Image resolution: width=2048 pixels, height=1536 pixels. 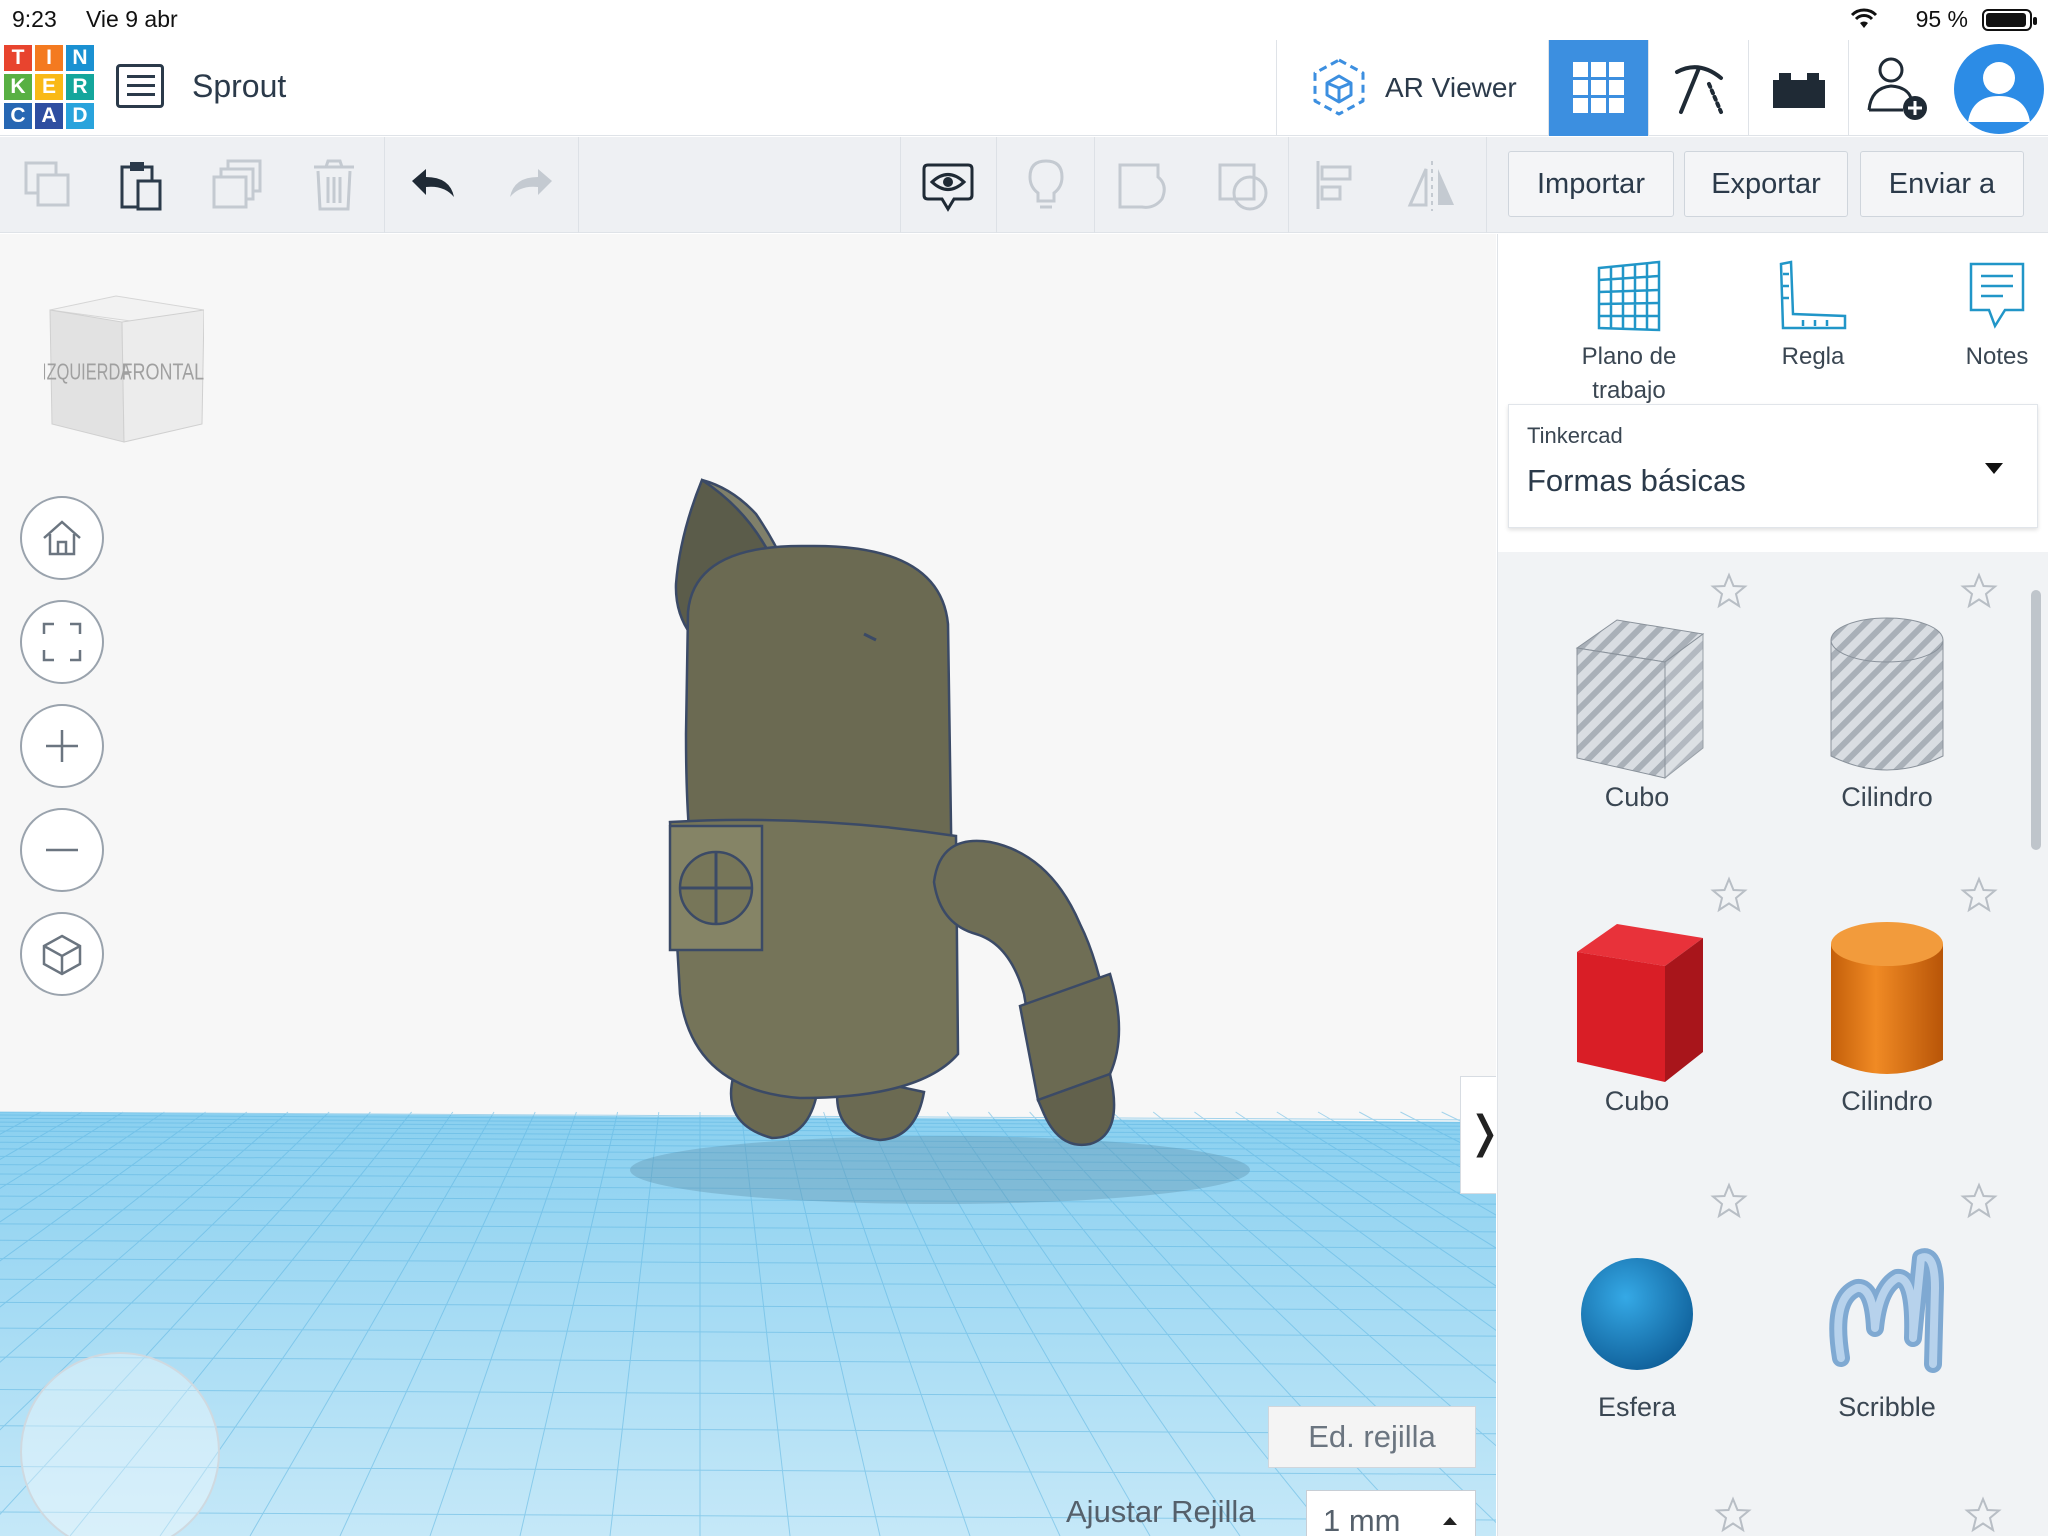 I want to click on viewcube-front-label: FRONTAL, so click(x=162, y=372).